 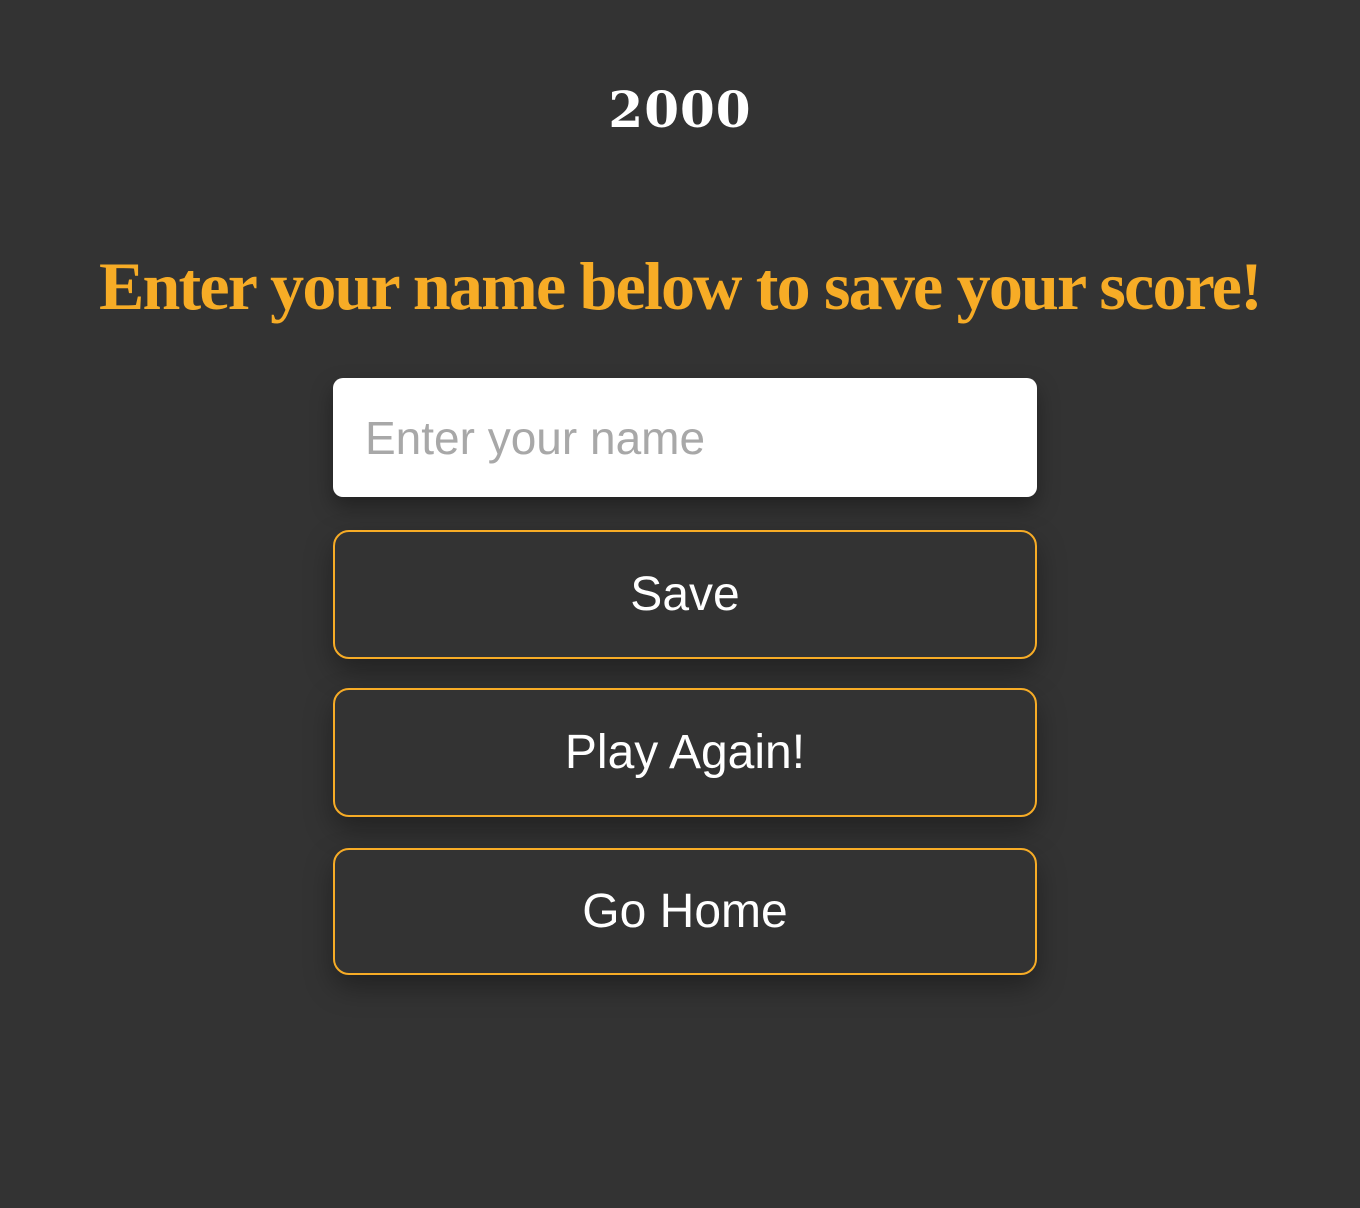 What do you see at coordinates (685, 594) in the screenshot?
I see `save-button: Save` at bounding box center [685, 594].